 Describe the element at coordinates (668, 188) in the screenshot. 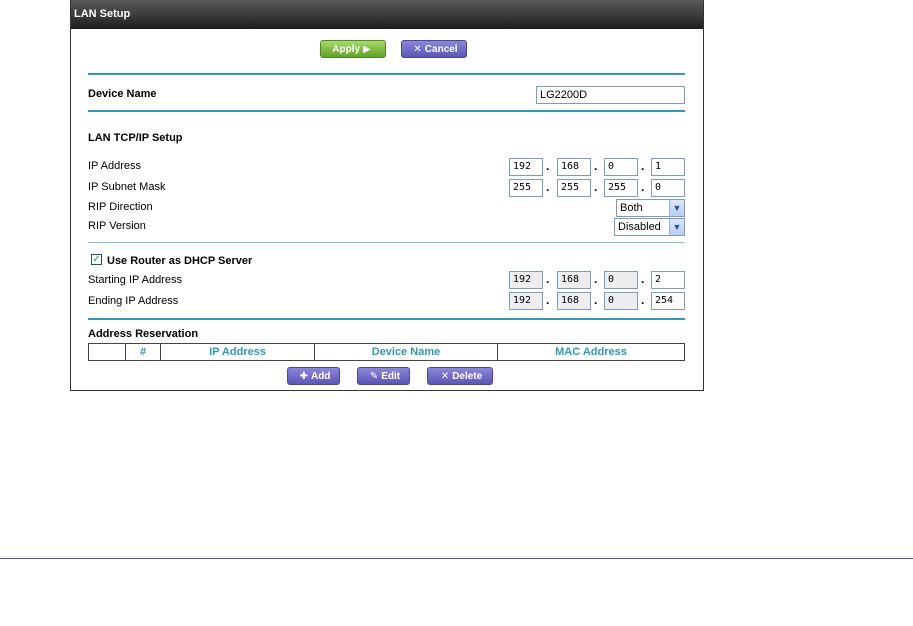

I see `mask-octet-4: 0` at that location.